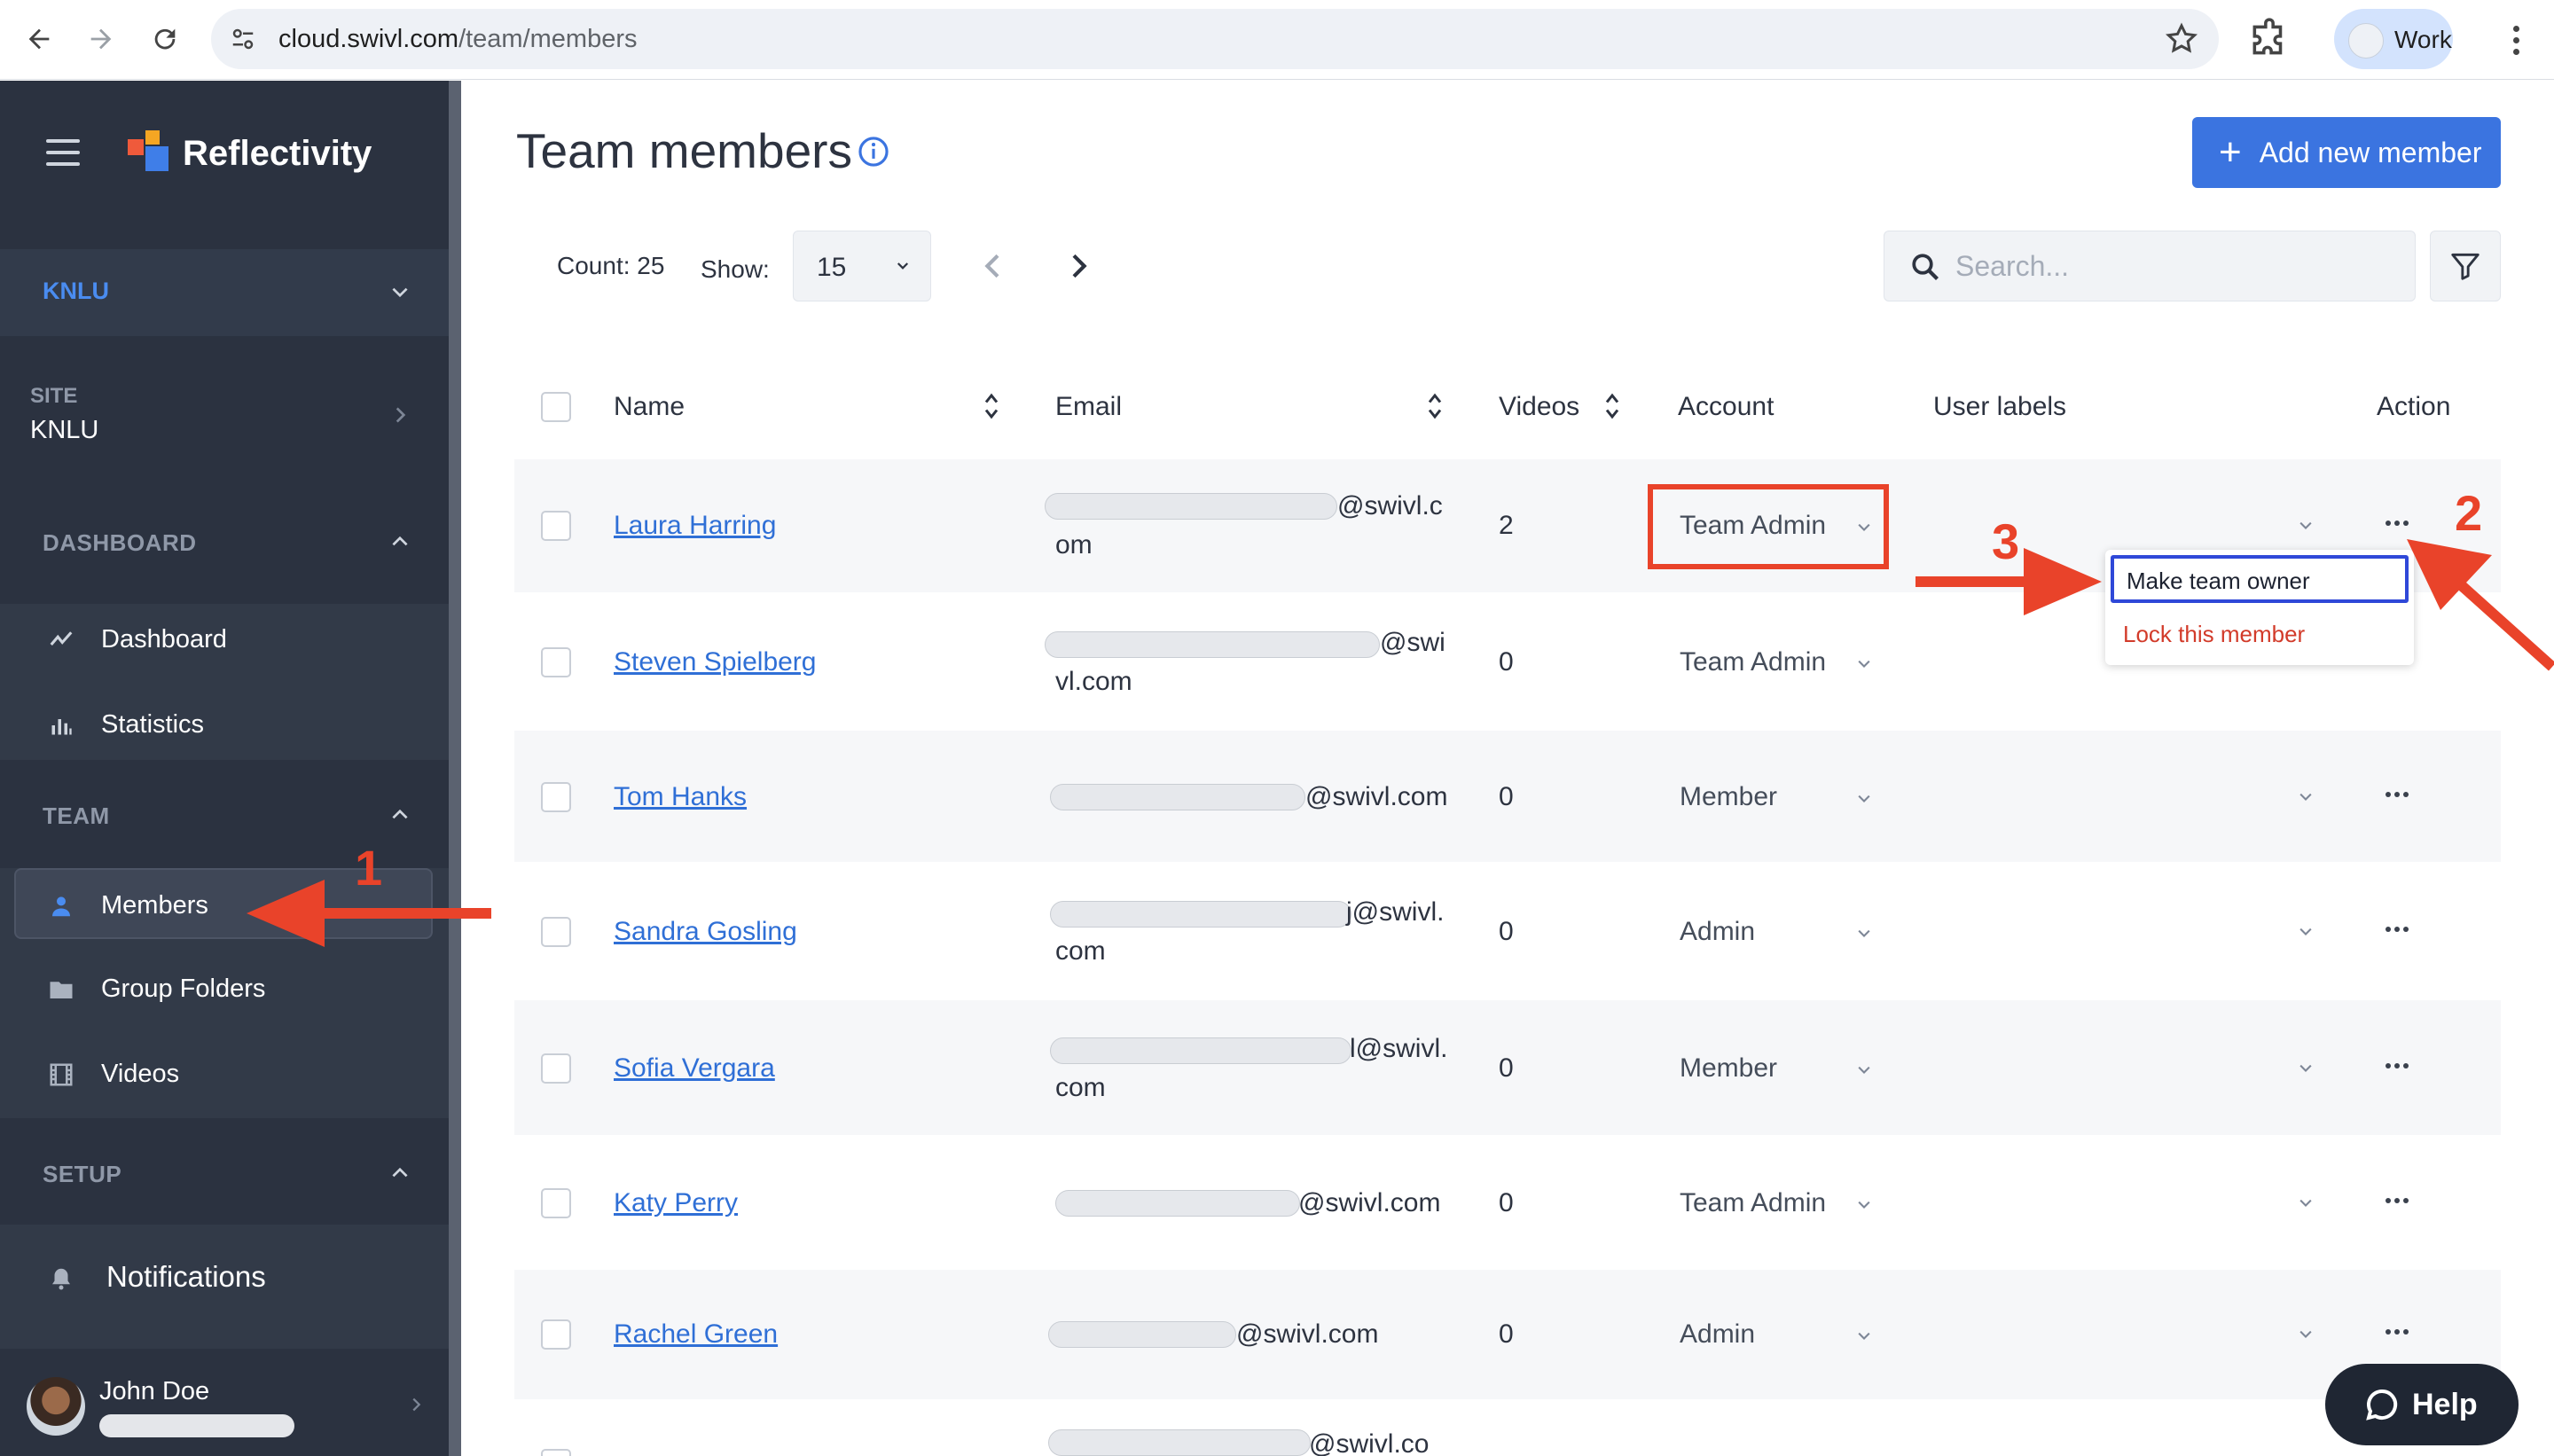  Describe the element at coordinates (82, 1174) in the screenshot. I see `group-title-setup: SETUP` at that location.